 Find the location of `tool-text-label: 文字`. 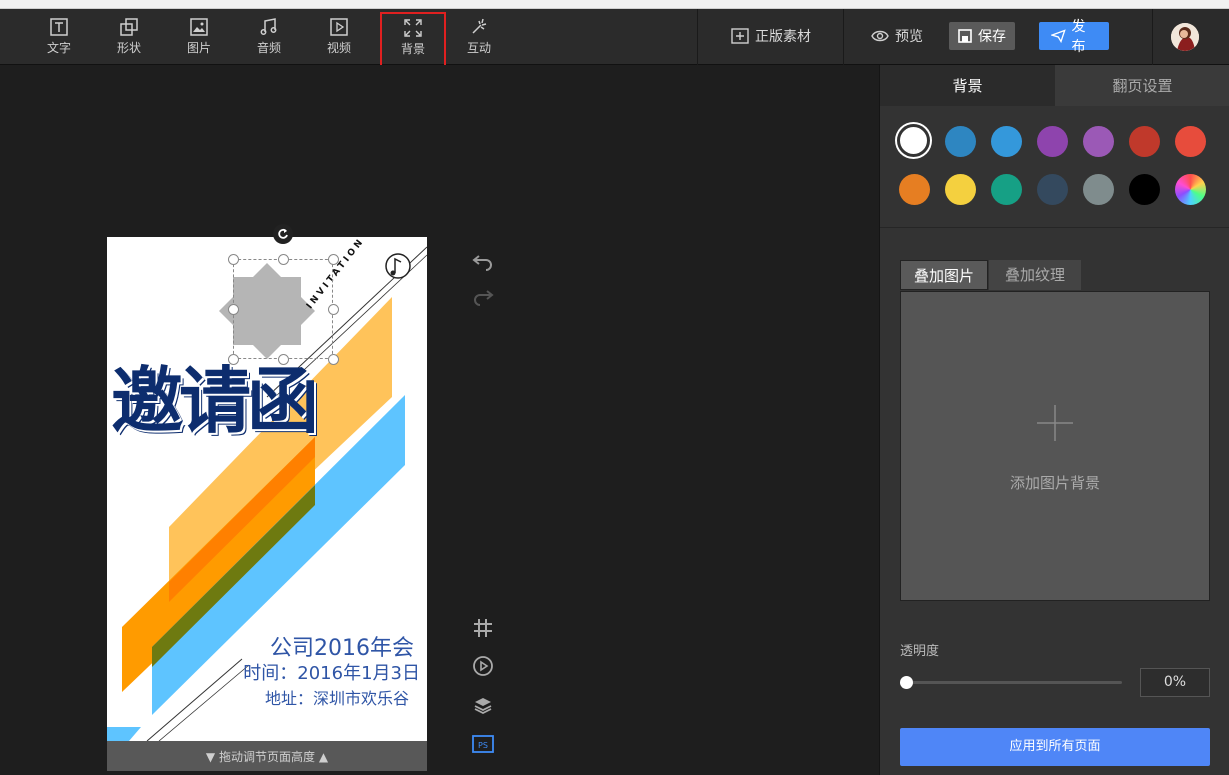

tool-text-label: 文字 is located at coordinates (58, 48).